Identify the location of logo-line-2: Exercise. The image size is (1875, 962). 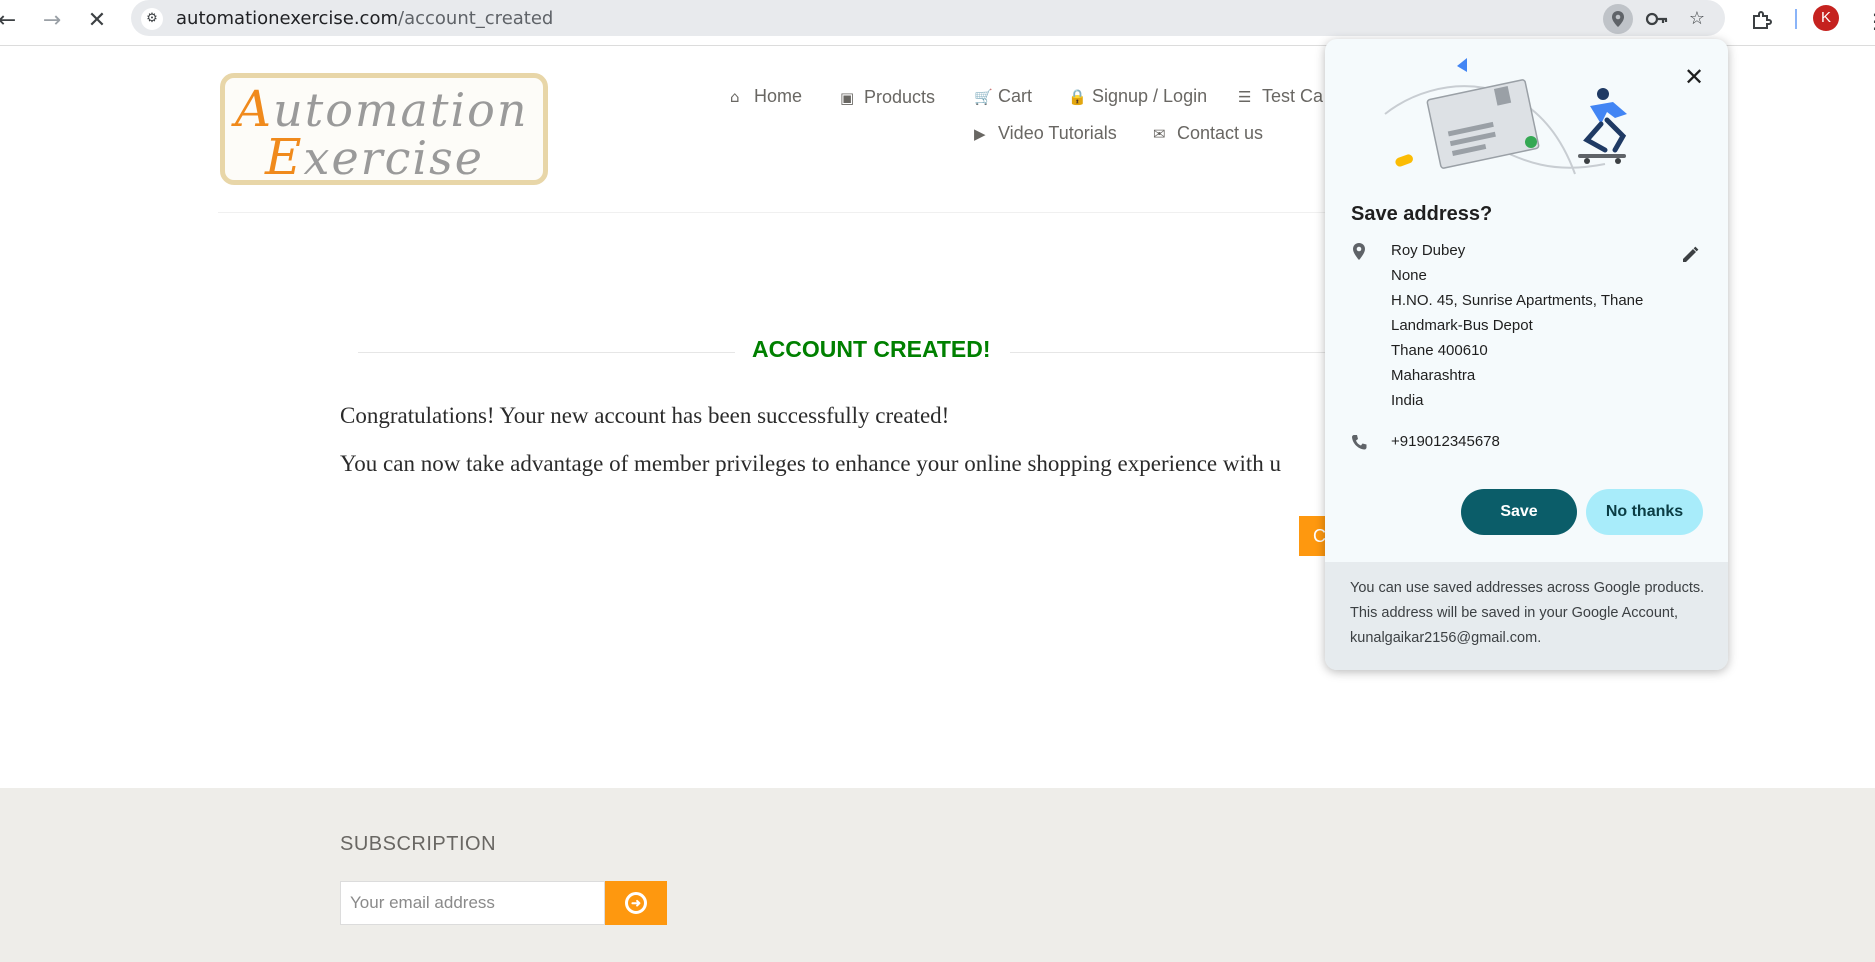
(374, 157).